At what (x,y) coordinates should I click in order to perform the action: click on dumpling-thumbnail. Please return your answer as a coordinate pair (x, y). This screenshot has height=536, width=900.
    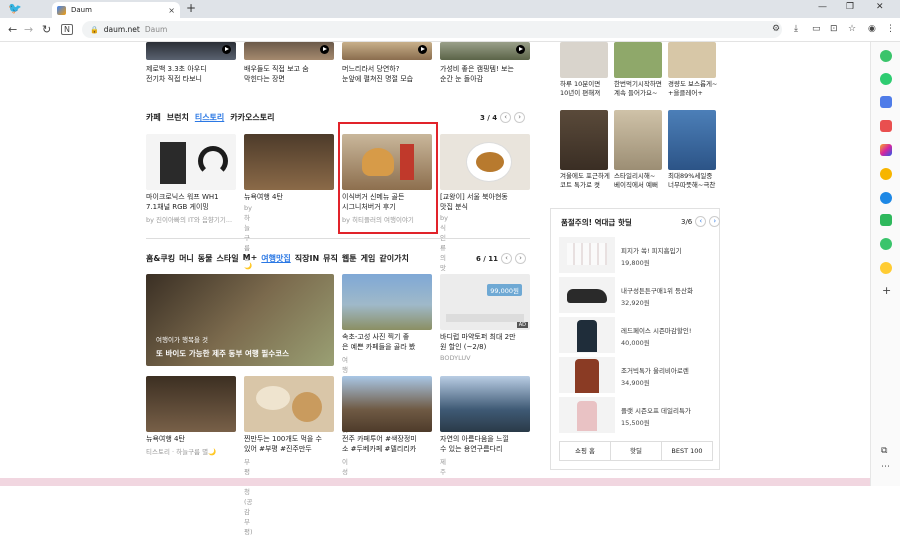
    Looking at the image, I should click on (289, 404).